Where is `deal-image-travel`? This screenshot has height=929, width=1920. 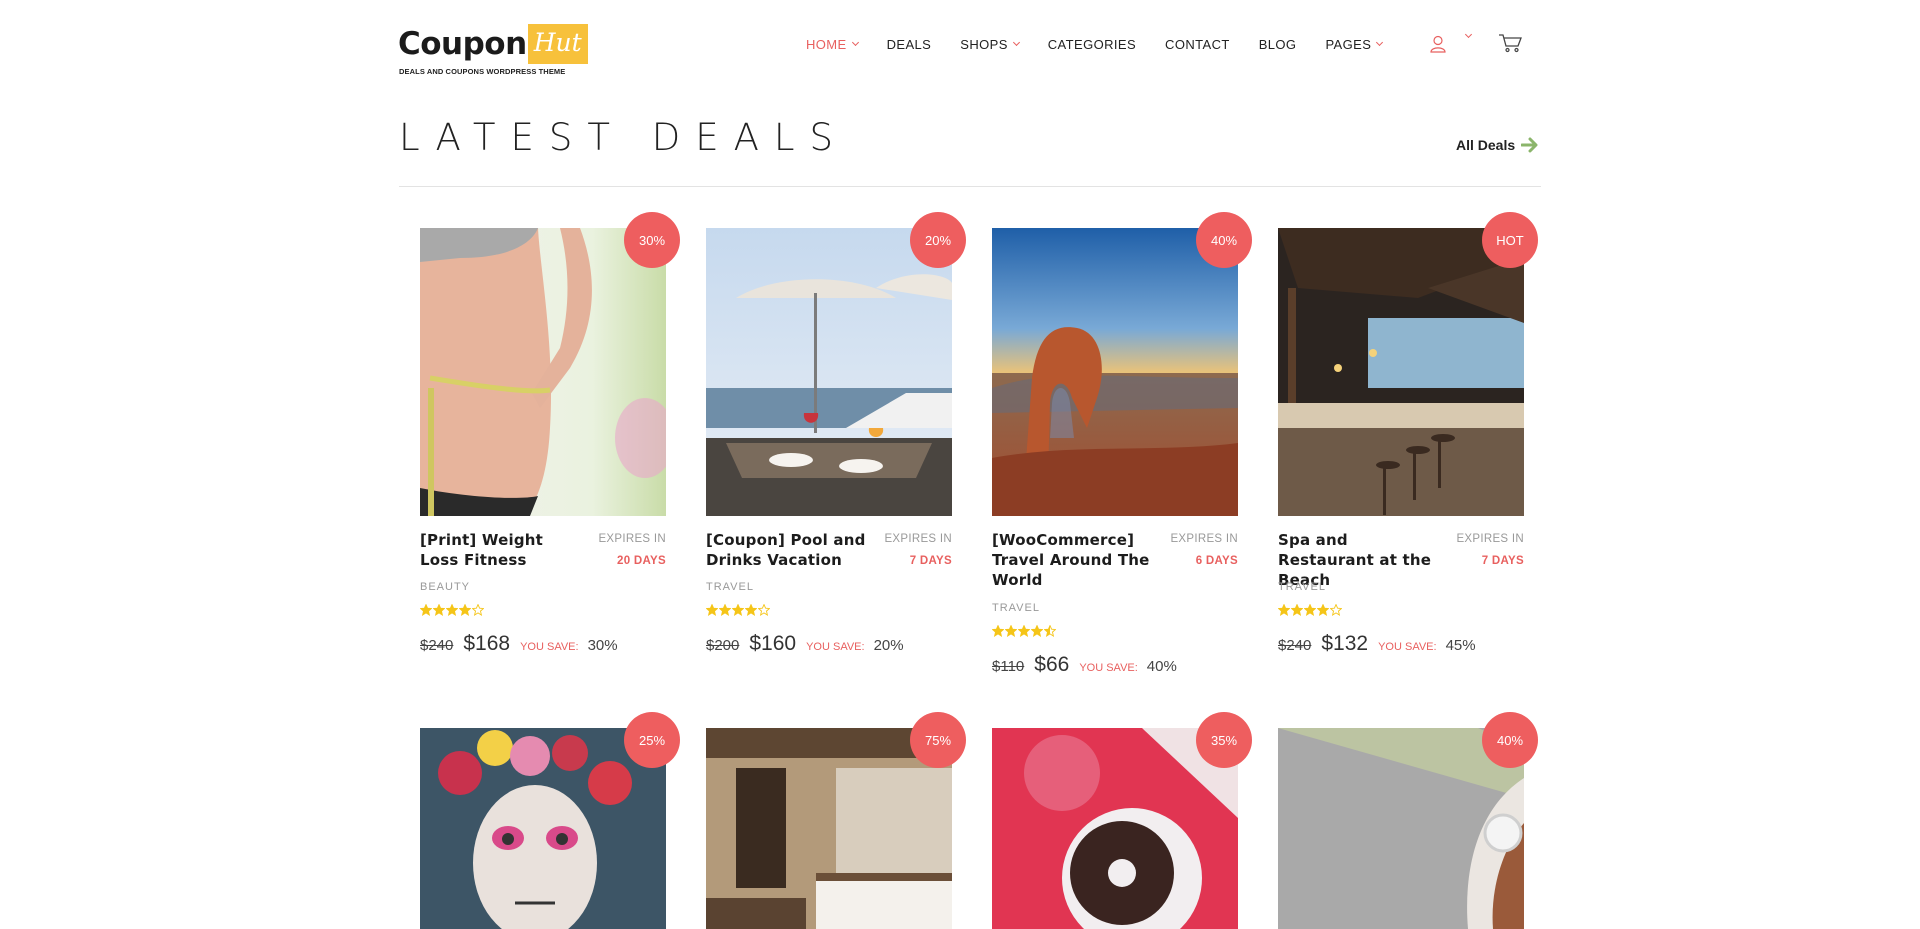
deal-image-travel is located at coordinates (1115, 372).